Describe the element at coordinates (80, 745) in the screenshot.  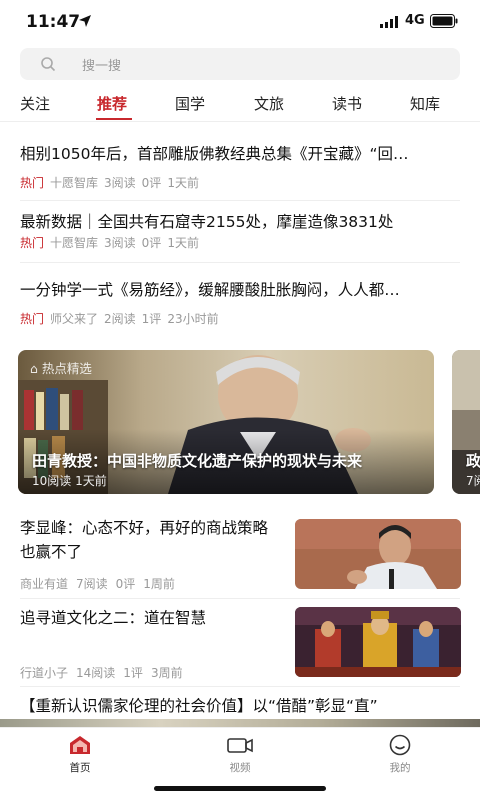
I see `home-icon` at that location.